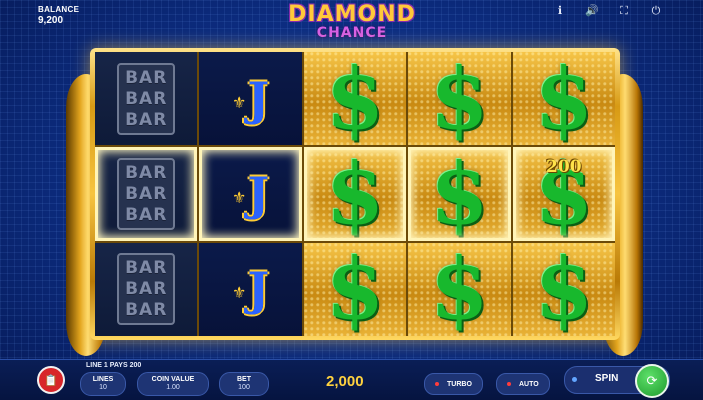 The height and width of the screenshot is (400, 703). I want to click on win-amount: 200, so click(564, 167).